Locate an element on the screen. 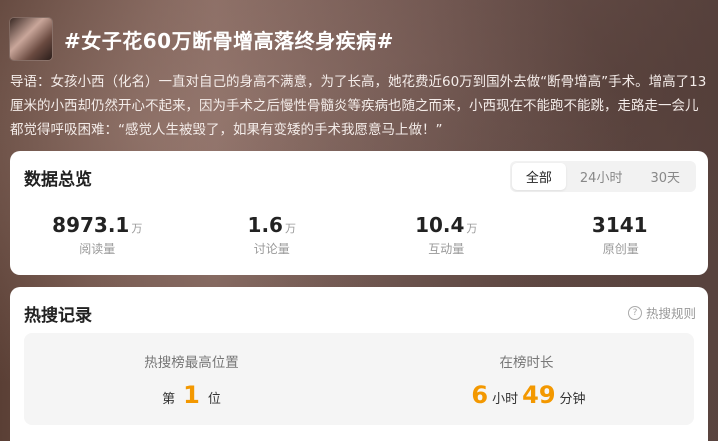 The height and width of the screenshot is (441, 718). tab-24h: 24小时 is located at coordinates (601, 176).